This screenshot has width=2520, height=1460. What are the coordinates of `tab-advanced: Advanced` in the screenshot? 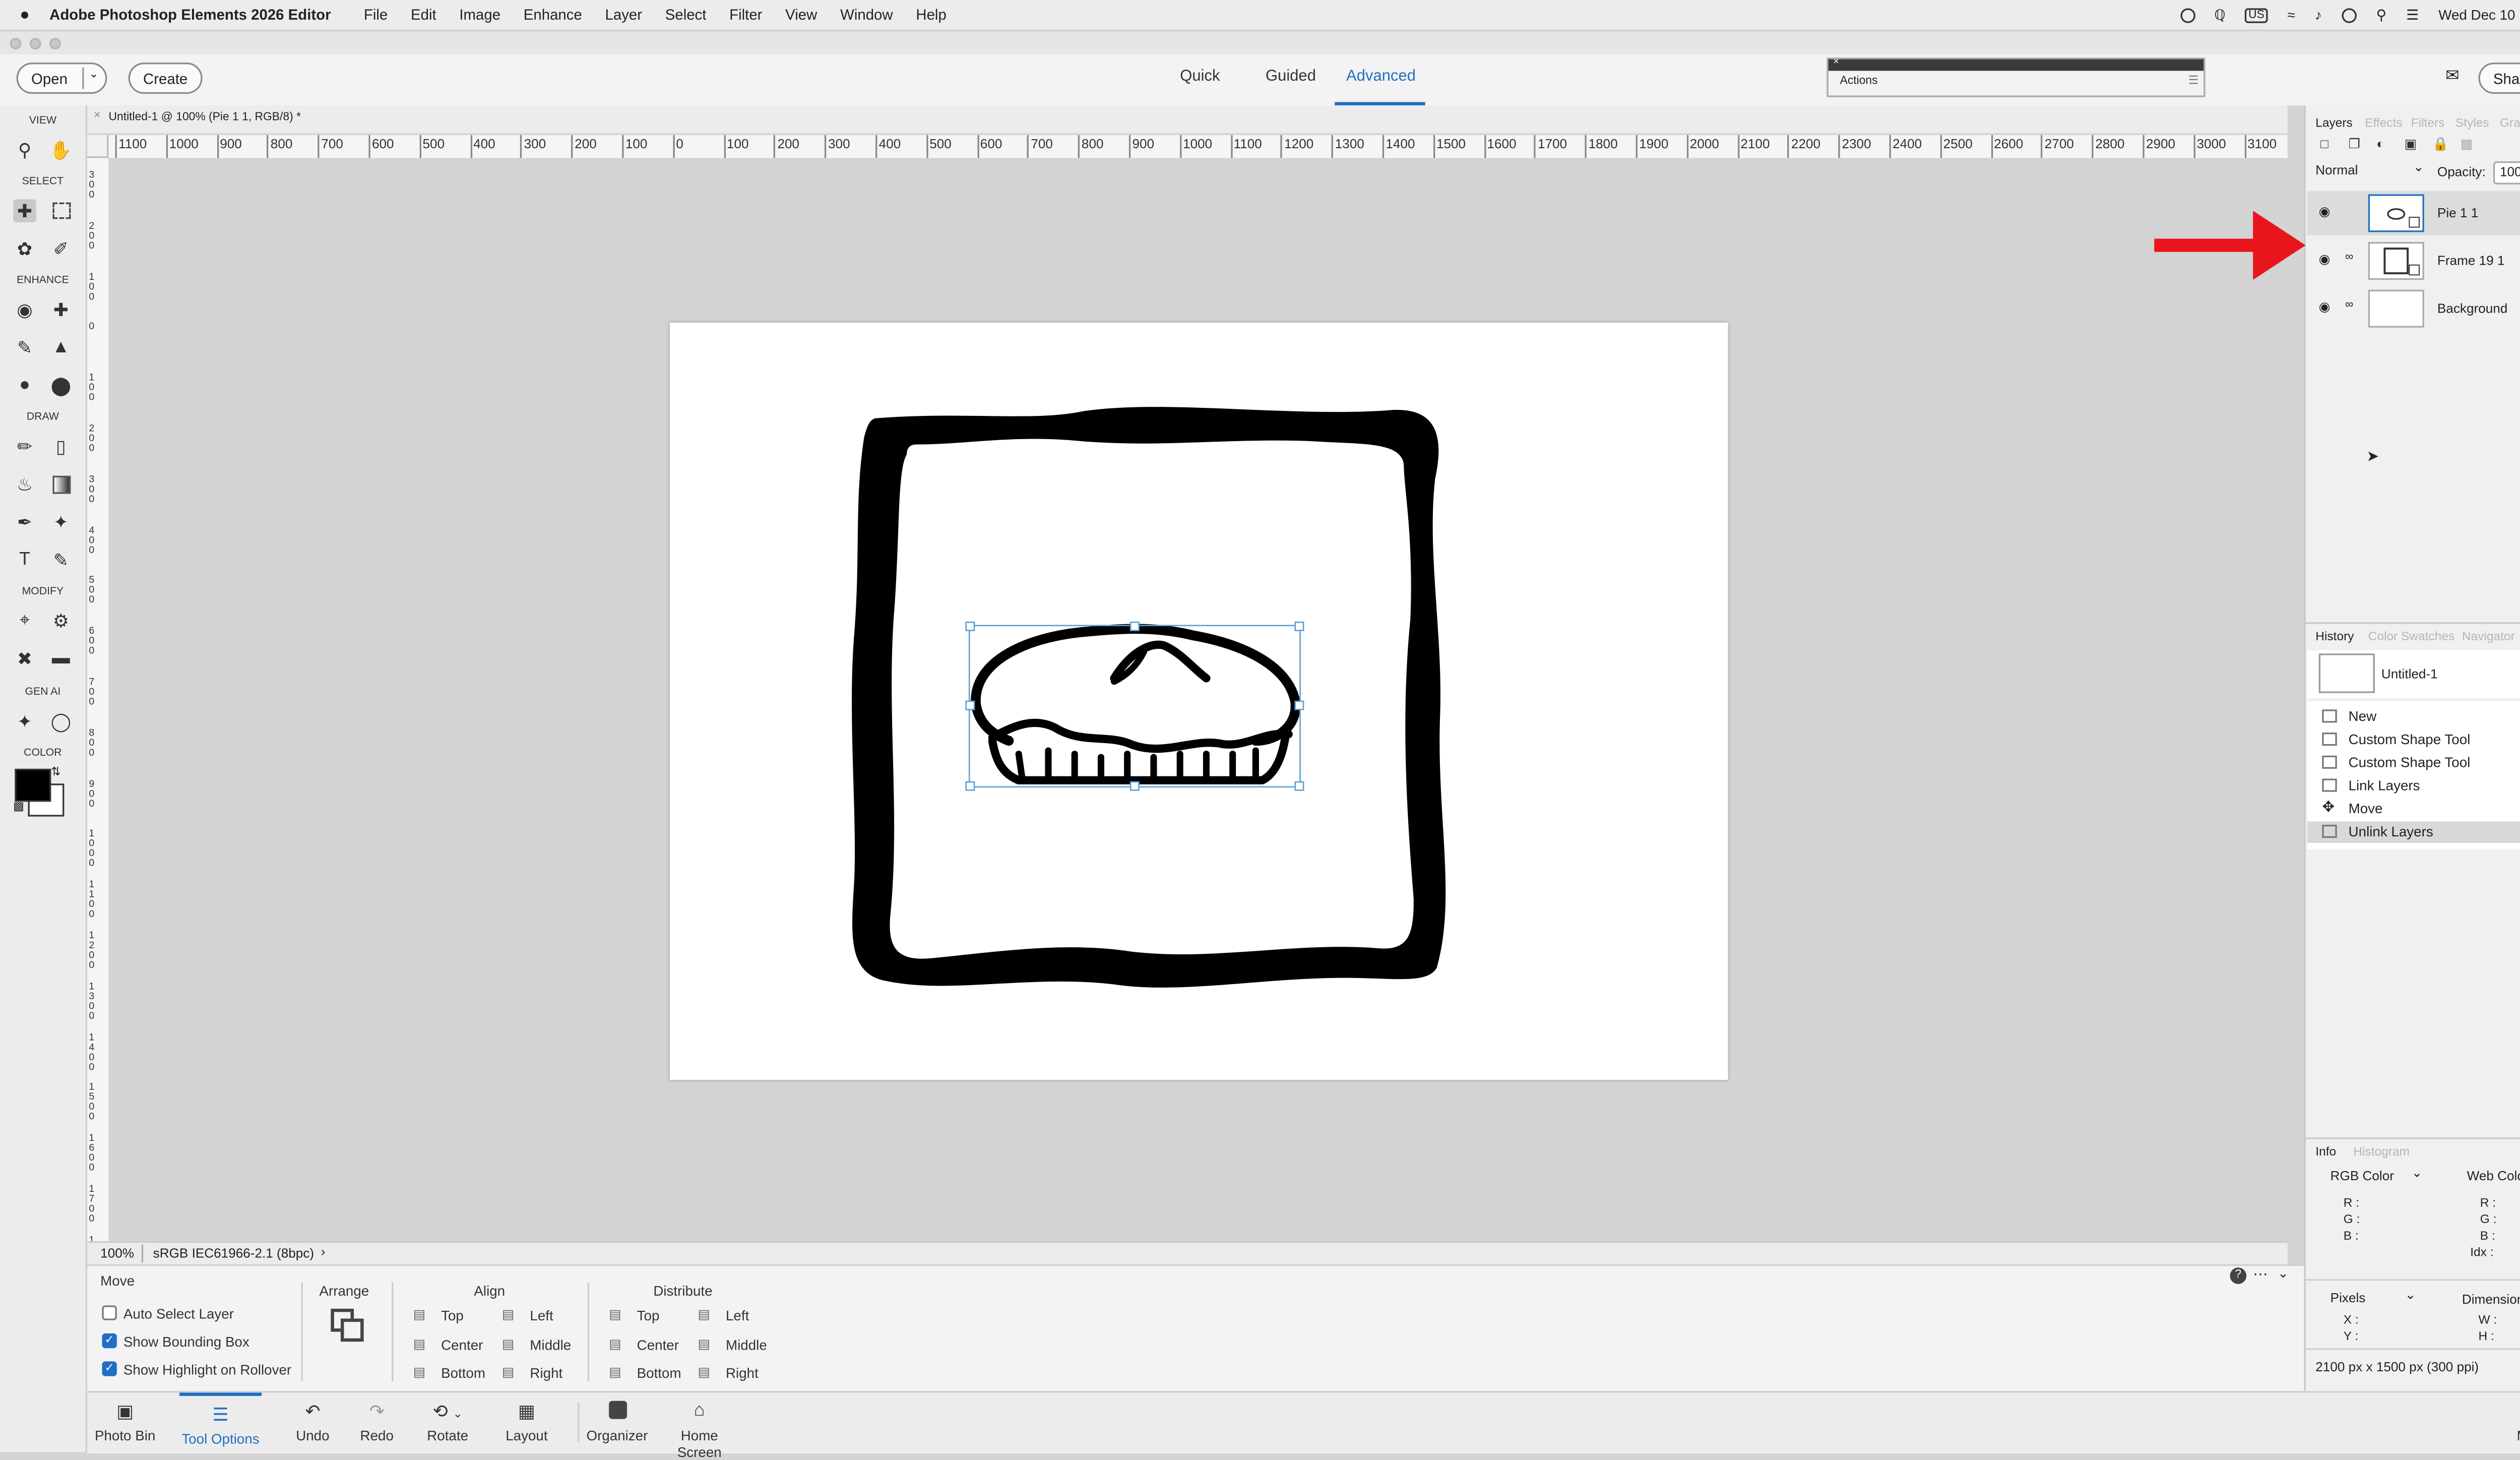 It's located at (1381, 77).